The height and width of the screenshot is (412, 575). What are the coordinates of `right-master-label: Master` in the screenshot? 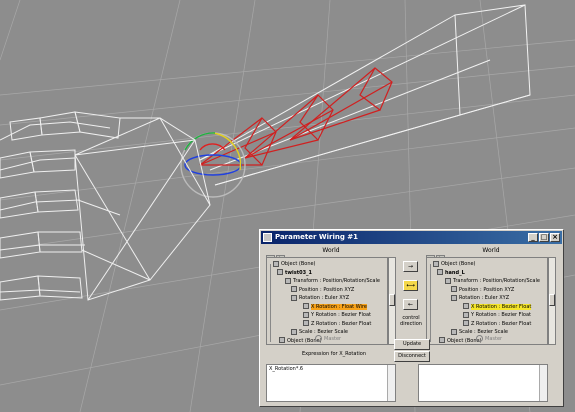 It's located at (494, 339).